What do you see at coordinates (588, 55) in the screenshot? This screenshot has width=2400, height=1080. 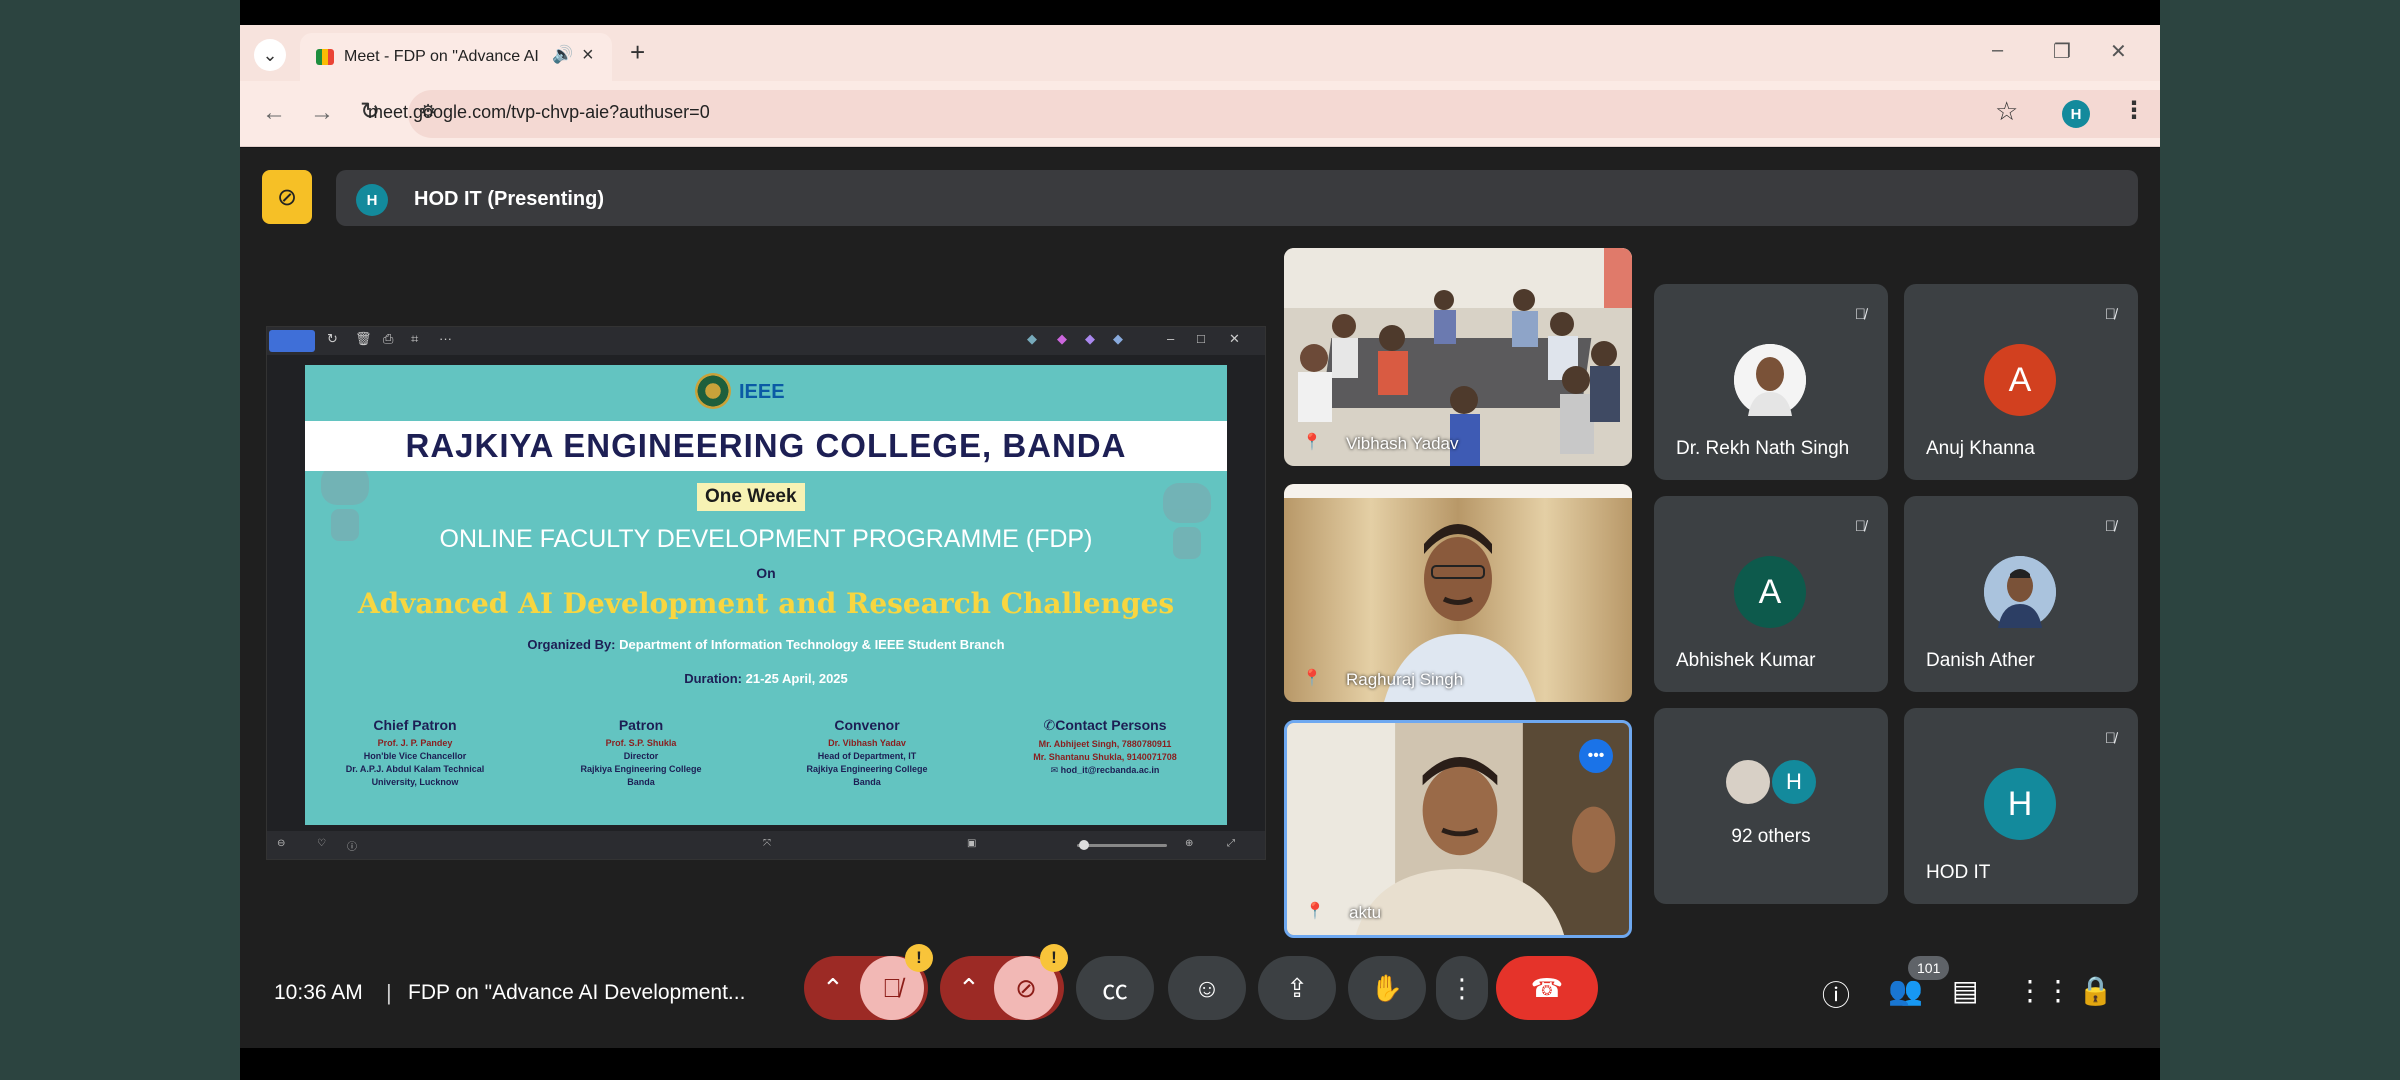 I see `close-icon: ×` at bounding box center [588, 55].